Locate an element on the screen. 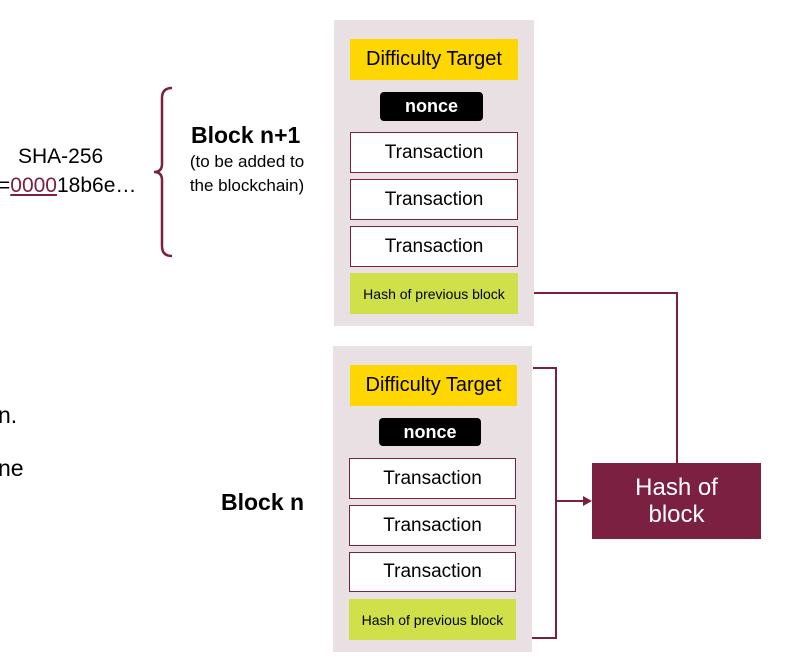 The height and width of the screenshot is (658, 786). block-n1-subtitle: the blockchain) is located at coordinates (247, 185).